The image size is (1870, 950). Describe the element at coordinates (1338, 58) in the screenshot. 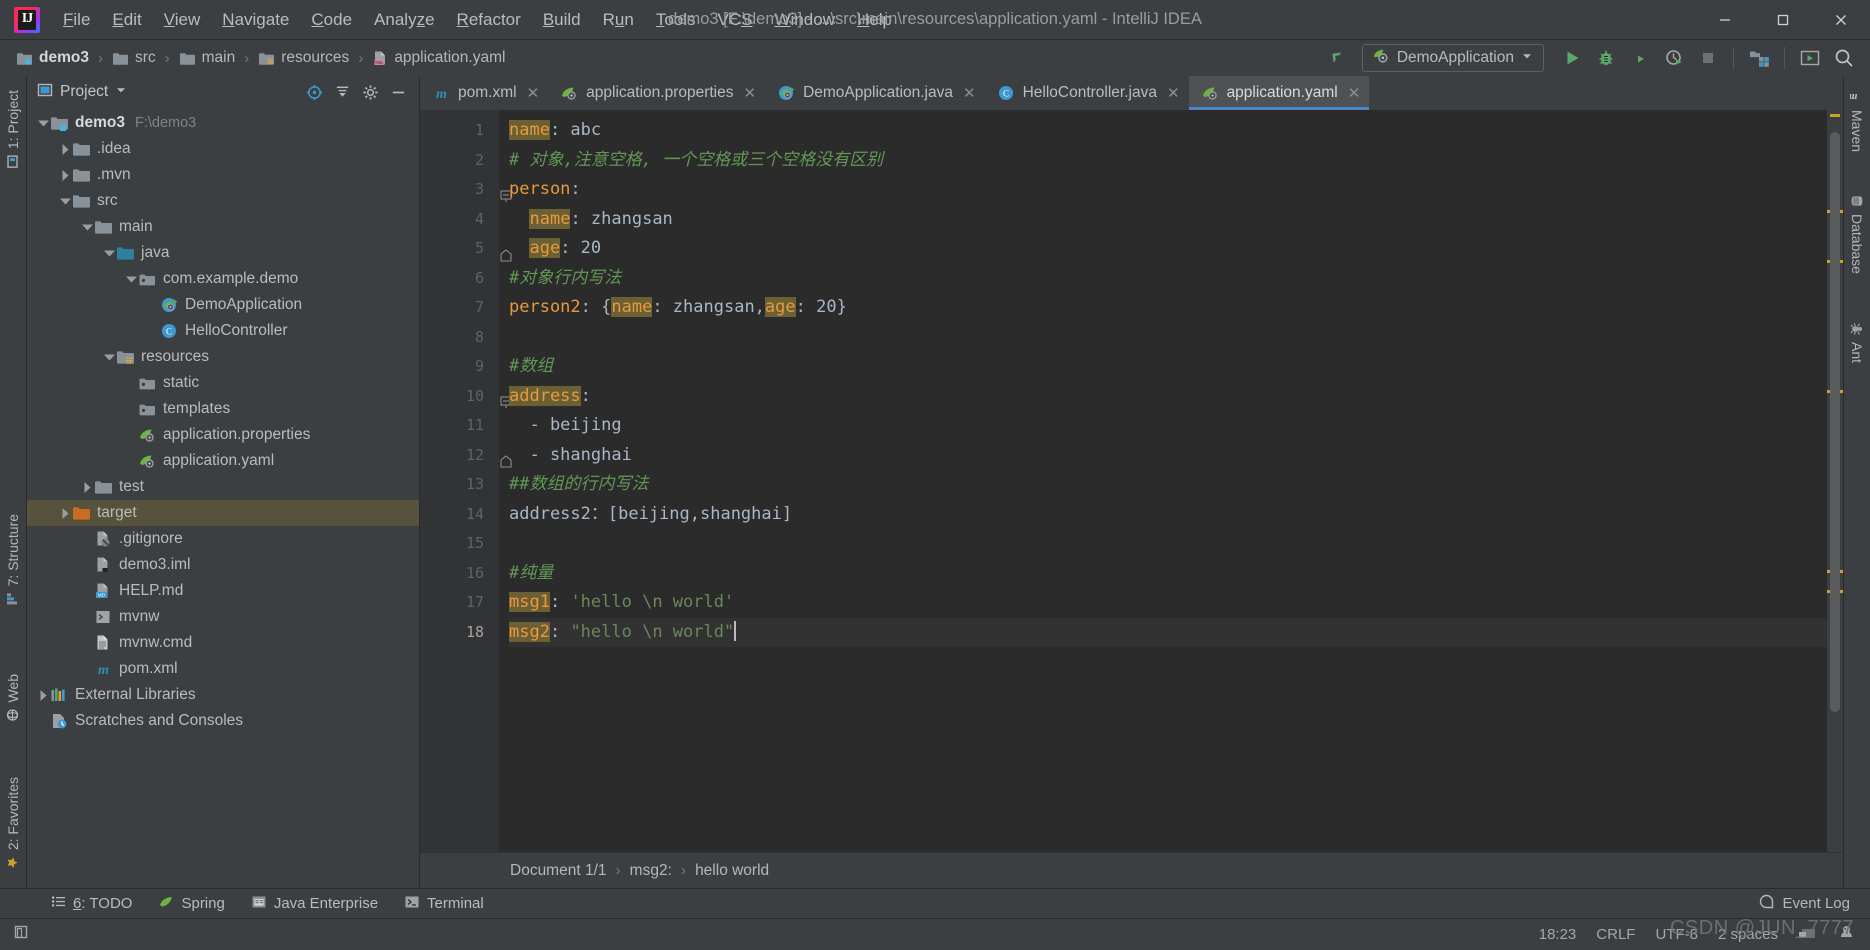

I see `update-project-icon` at that location.